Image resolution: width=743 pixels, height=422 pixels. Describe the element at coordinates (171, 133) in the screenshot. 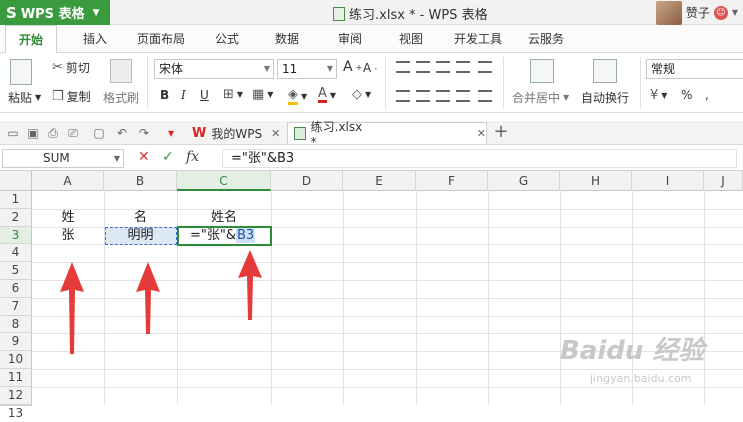

I see `customize-icon: ▾` at that location.